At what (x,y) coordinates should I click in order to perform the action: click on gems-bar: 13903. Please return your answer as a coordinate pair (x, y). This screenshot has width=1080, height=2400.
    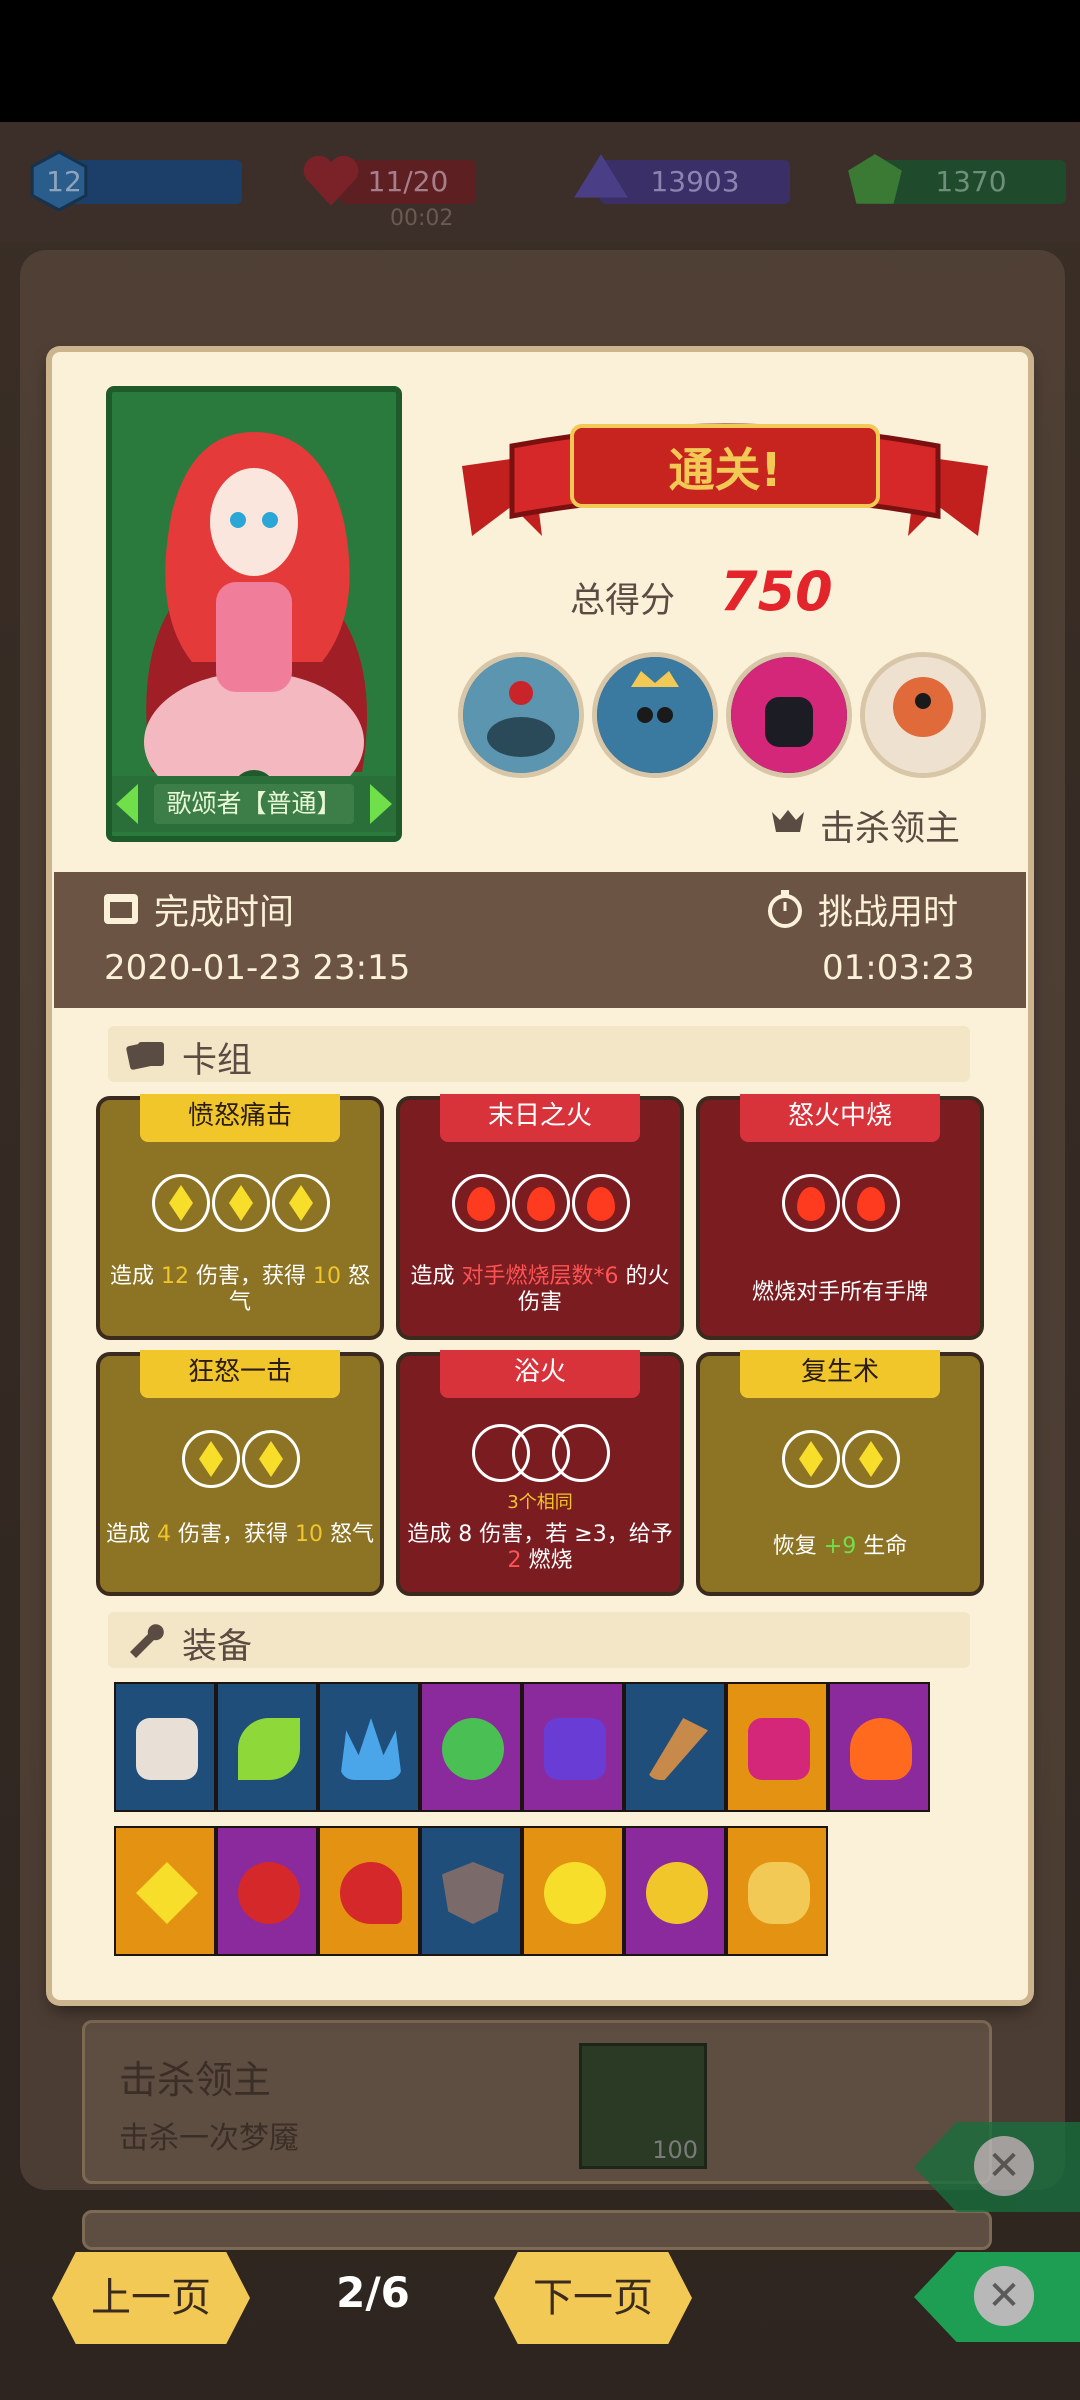
    Looking at the image, I should click on (682, 179).